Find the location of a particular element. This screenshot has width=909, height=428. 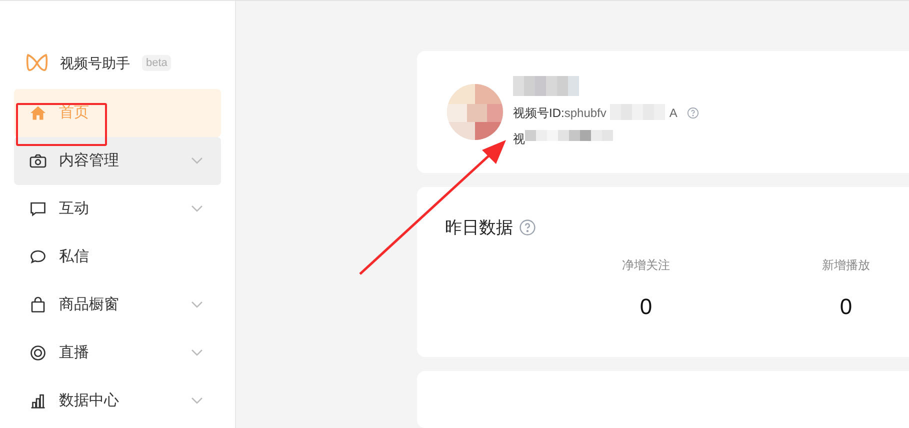

card-title: 昨日数据 is located at coordinates (479, 227).